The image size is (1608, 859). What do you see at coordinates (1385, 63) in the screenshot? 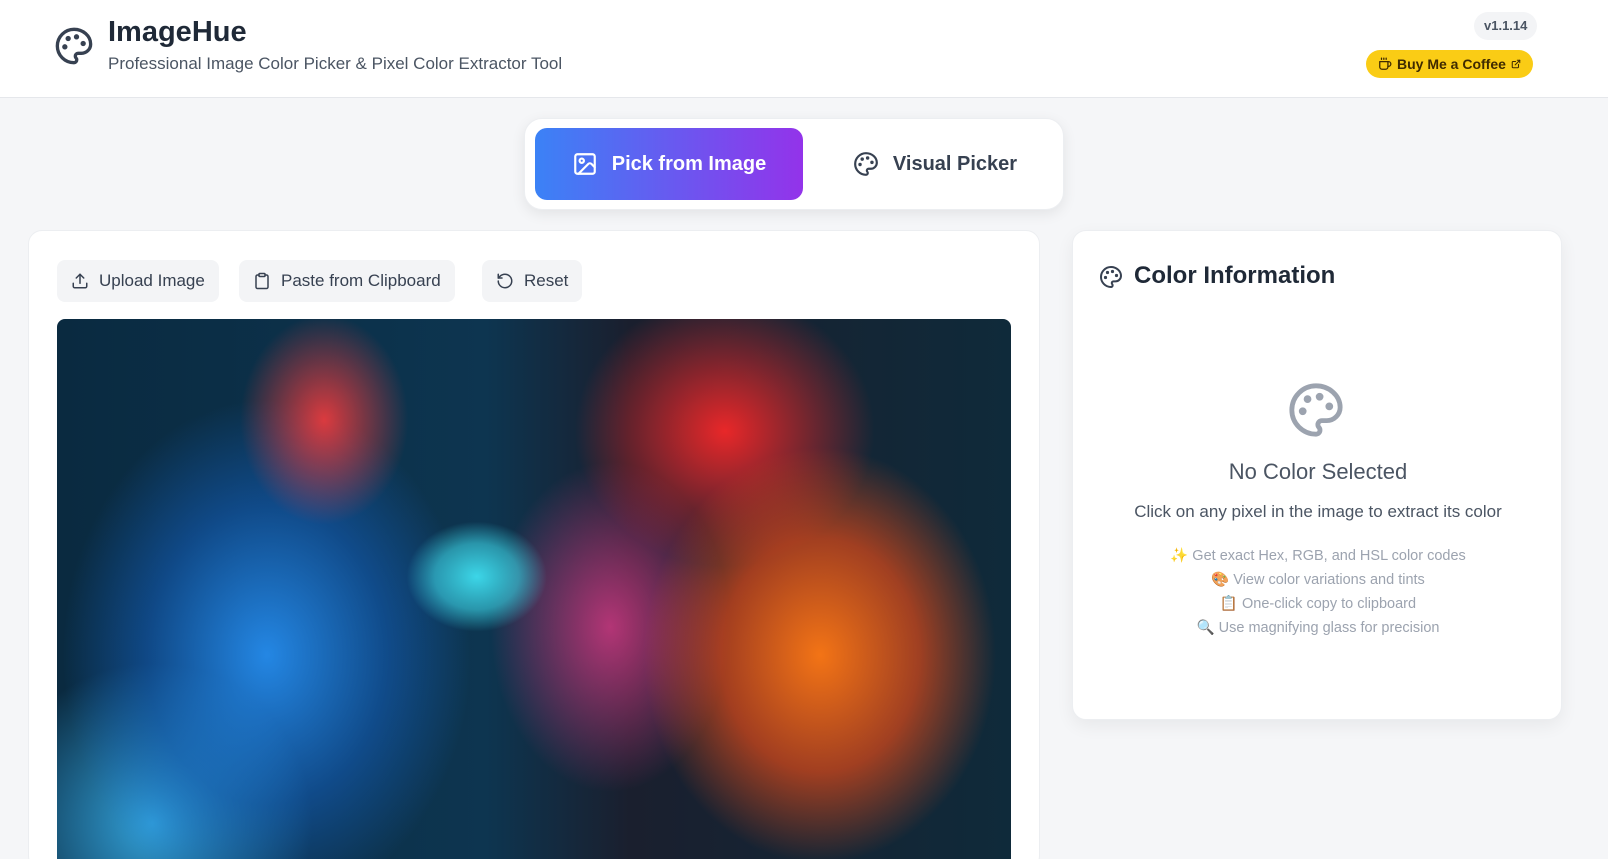
I see `coffee-icon` at bounding box center [1385, 63].